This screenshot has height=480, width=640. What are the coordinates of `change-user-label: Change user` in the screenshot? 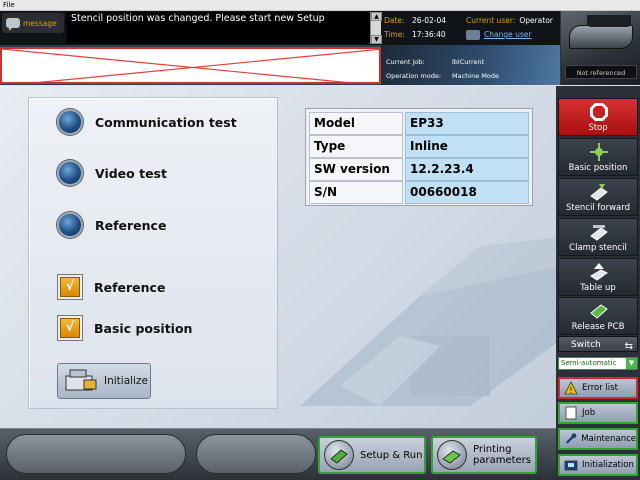 It's located at (508, 34).